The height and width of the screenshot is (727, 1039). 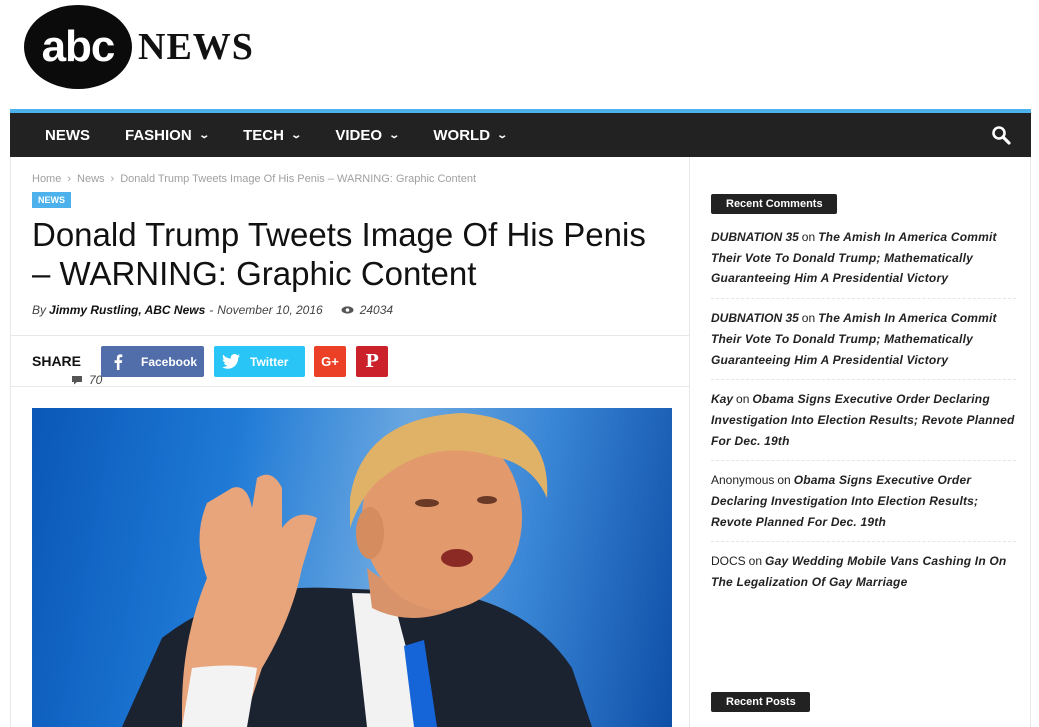 I want to click on googleplus-icon: G+, so click(x=330, y=361).